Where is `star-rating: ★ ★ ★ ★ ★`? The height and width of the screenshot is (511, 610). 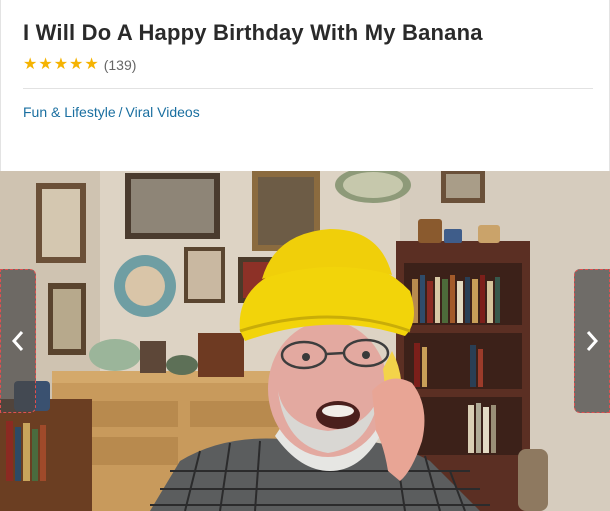 star-rating: ★ ★ ★ ★ ★ is located at coordinates (61, 65).